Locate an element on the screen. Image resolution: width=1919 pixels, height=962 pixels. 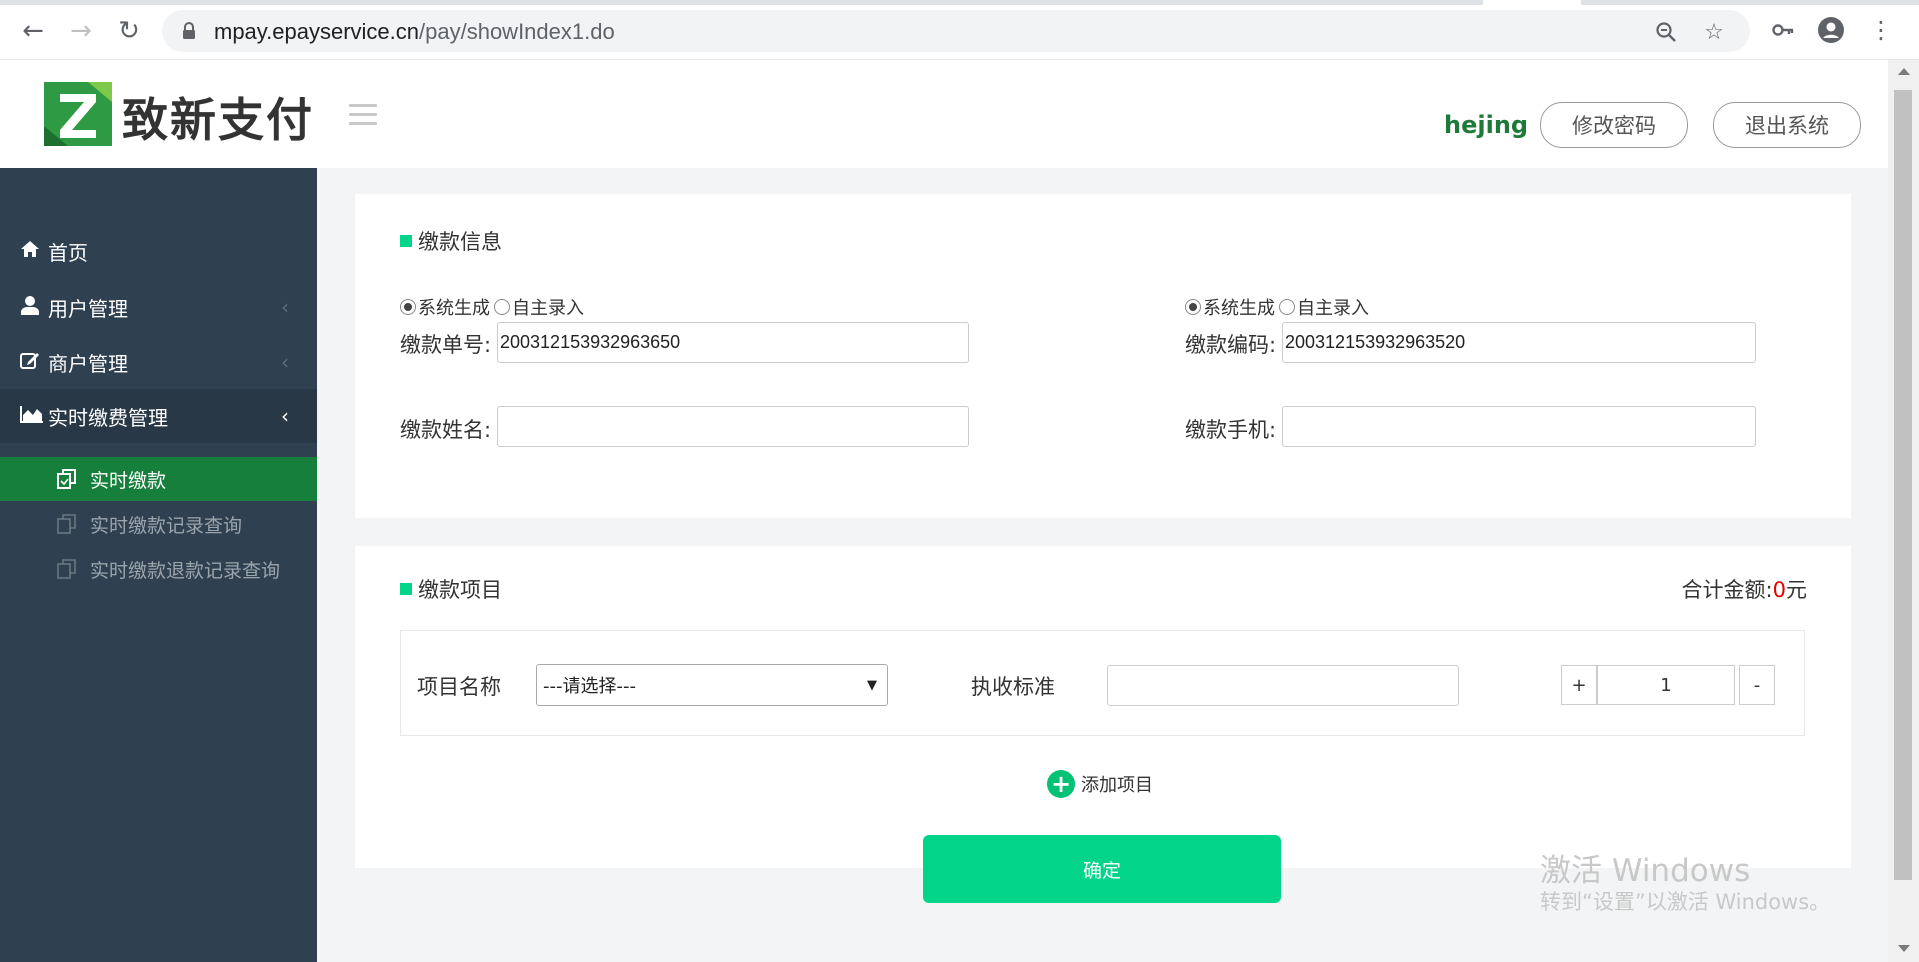
payment-item-row: 项目名称 ---请选择--- ▼ 执收标准 + 1 - is located at coordinates (1102, 683).